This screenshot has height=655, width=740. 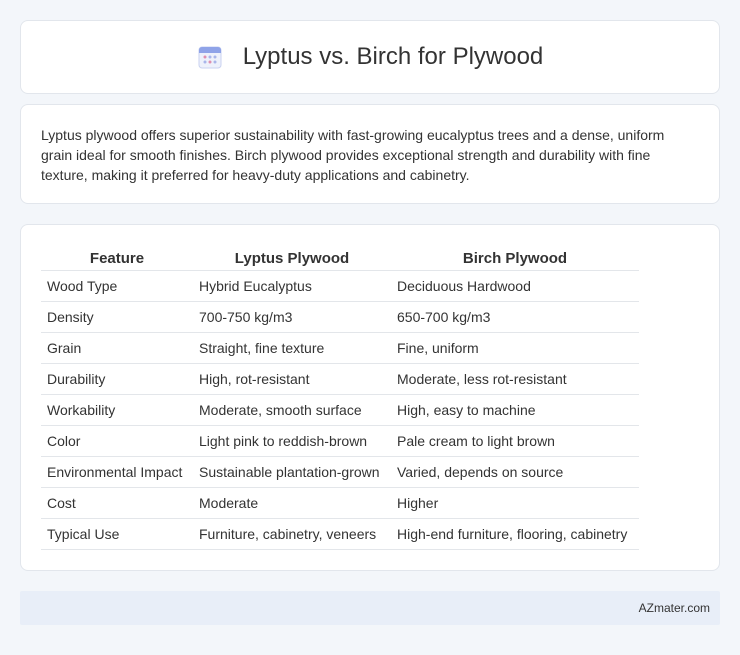 What do you see at coordinates (117, 317) in the screenshot?
I see `feature-cell: Density` at bounding box center [117, 317].